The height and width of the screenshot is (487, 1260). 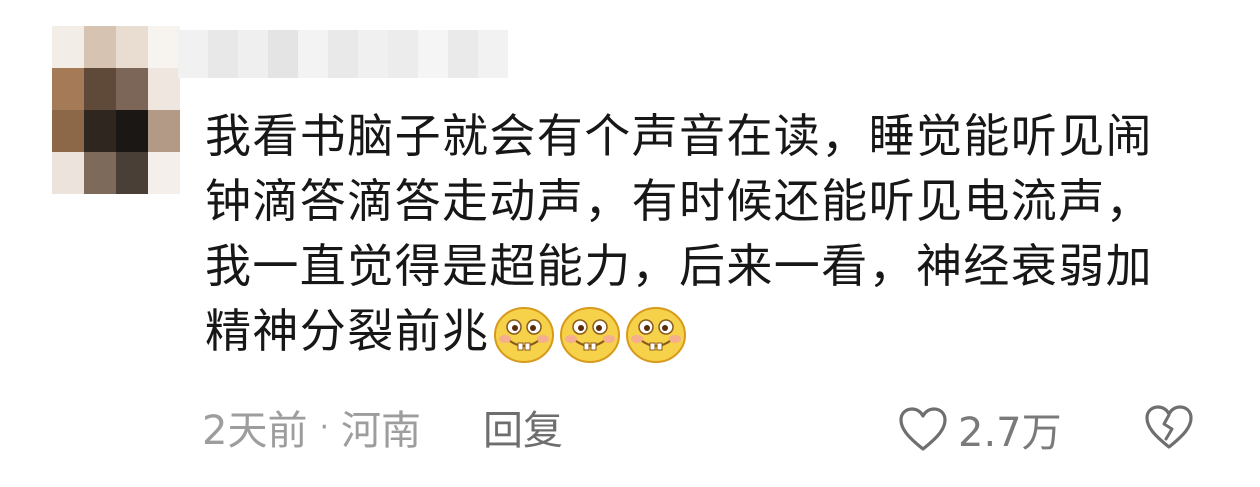 What do you see at coordinates (381, 431) in the screenshot?
I see `comment-location: 河南` at bounding box center [381, 431].